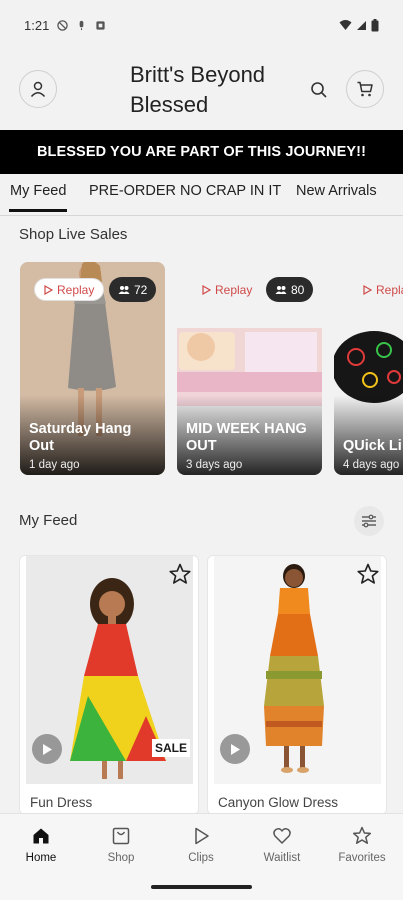  I want to click on viewer-count: 80, so click(298, 289).